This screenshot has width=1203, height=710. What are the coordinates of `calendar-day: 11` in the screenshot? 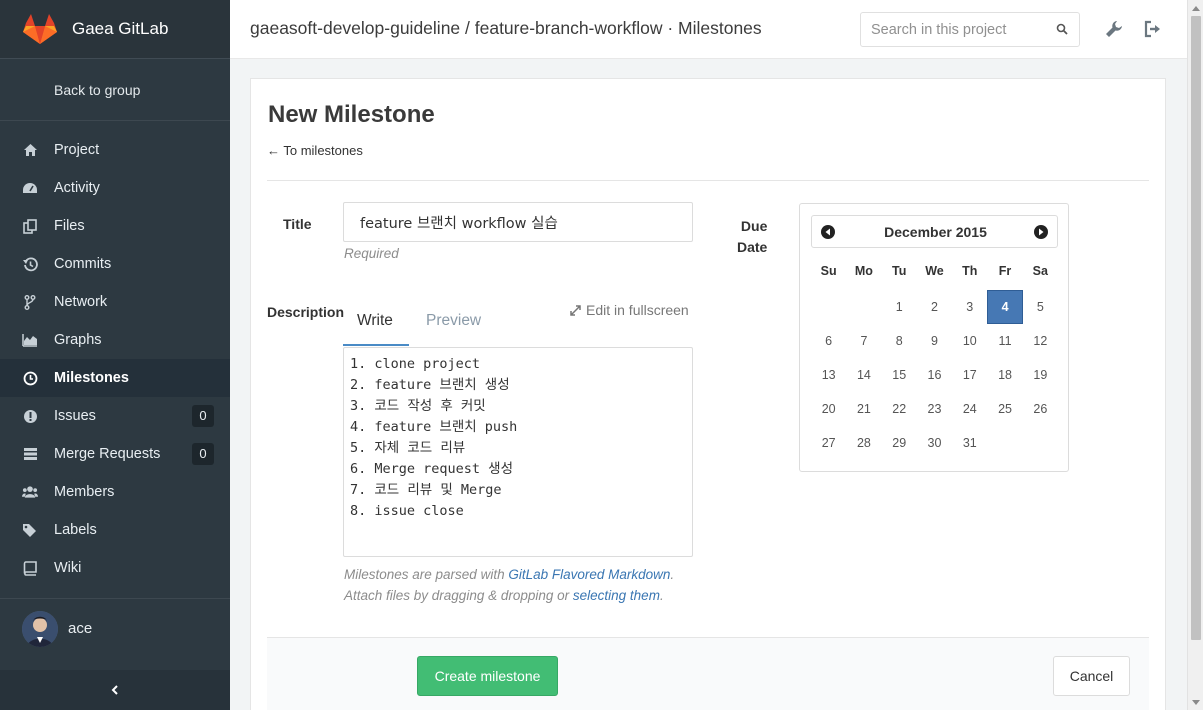 It's located at (1004, 341).